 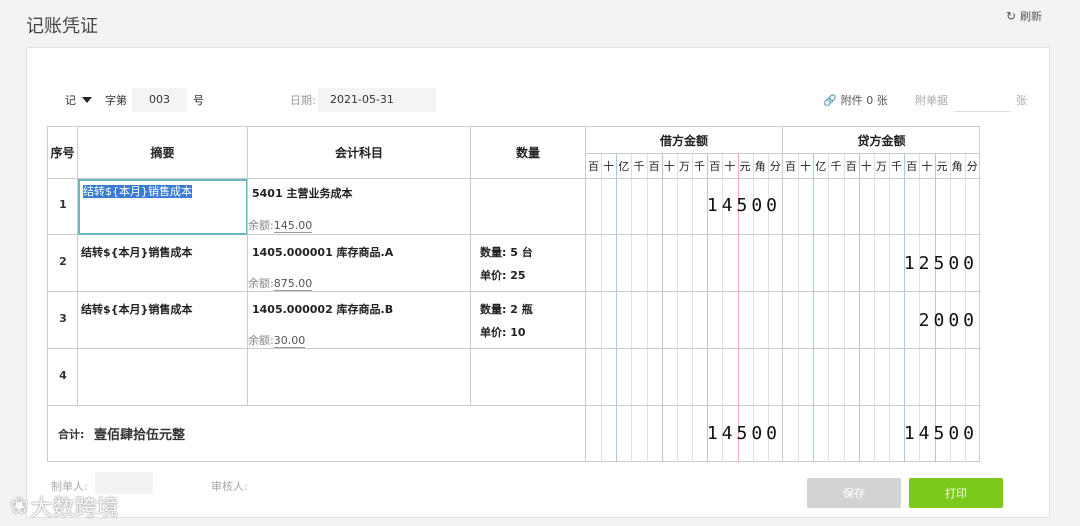 What do you see at coordinates (700, 166) in the screenshot?
I see `debit-unit-7: 千` at bounding box center [700, 166].